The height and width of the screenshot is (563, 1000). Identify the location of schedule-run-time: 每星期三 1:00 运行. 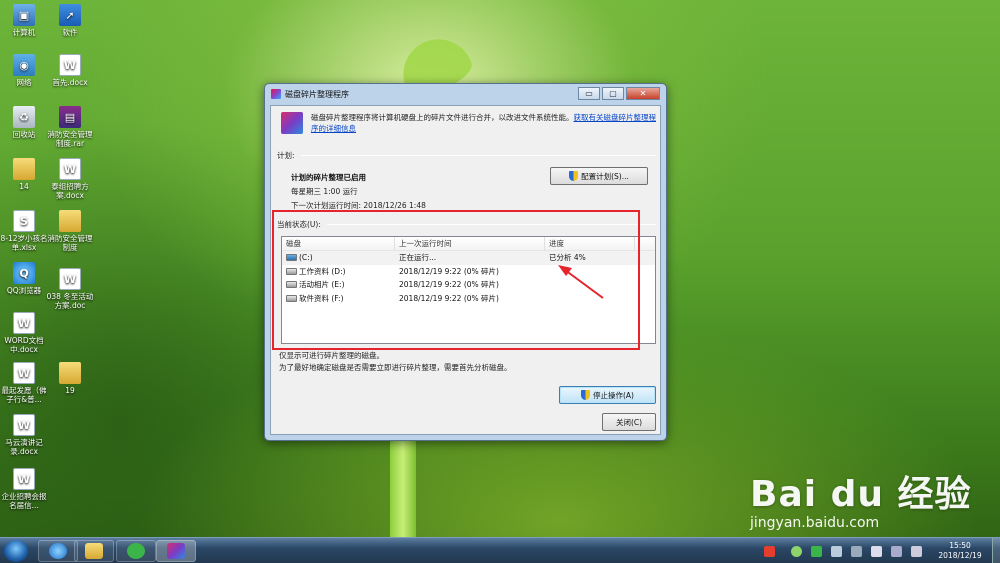
(324, 191).